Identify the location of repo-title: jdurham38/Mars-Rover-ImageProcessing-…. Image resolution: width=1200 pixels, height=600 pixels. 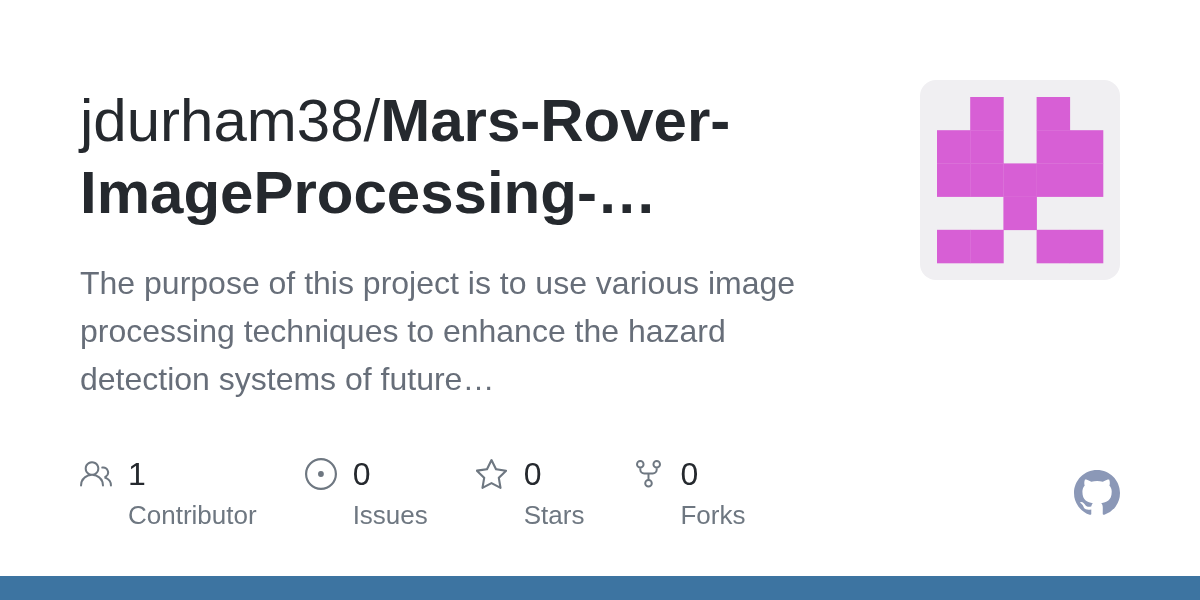
(406, 157).